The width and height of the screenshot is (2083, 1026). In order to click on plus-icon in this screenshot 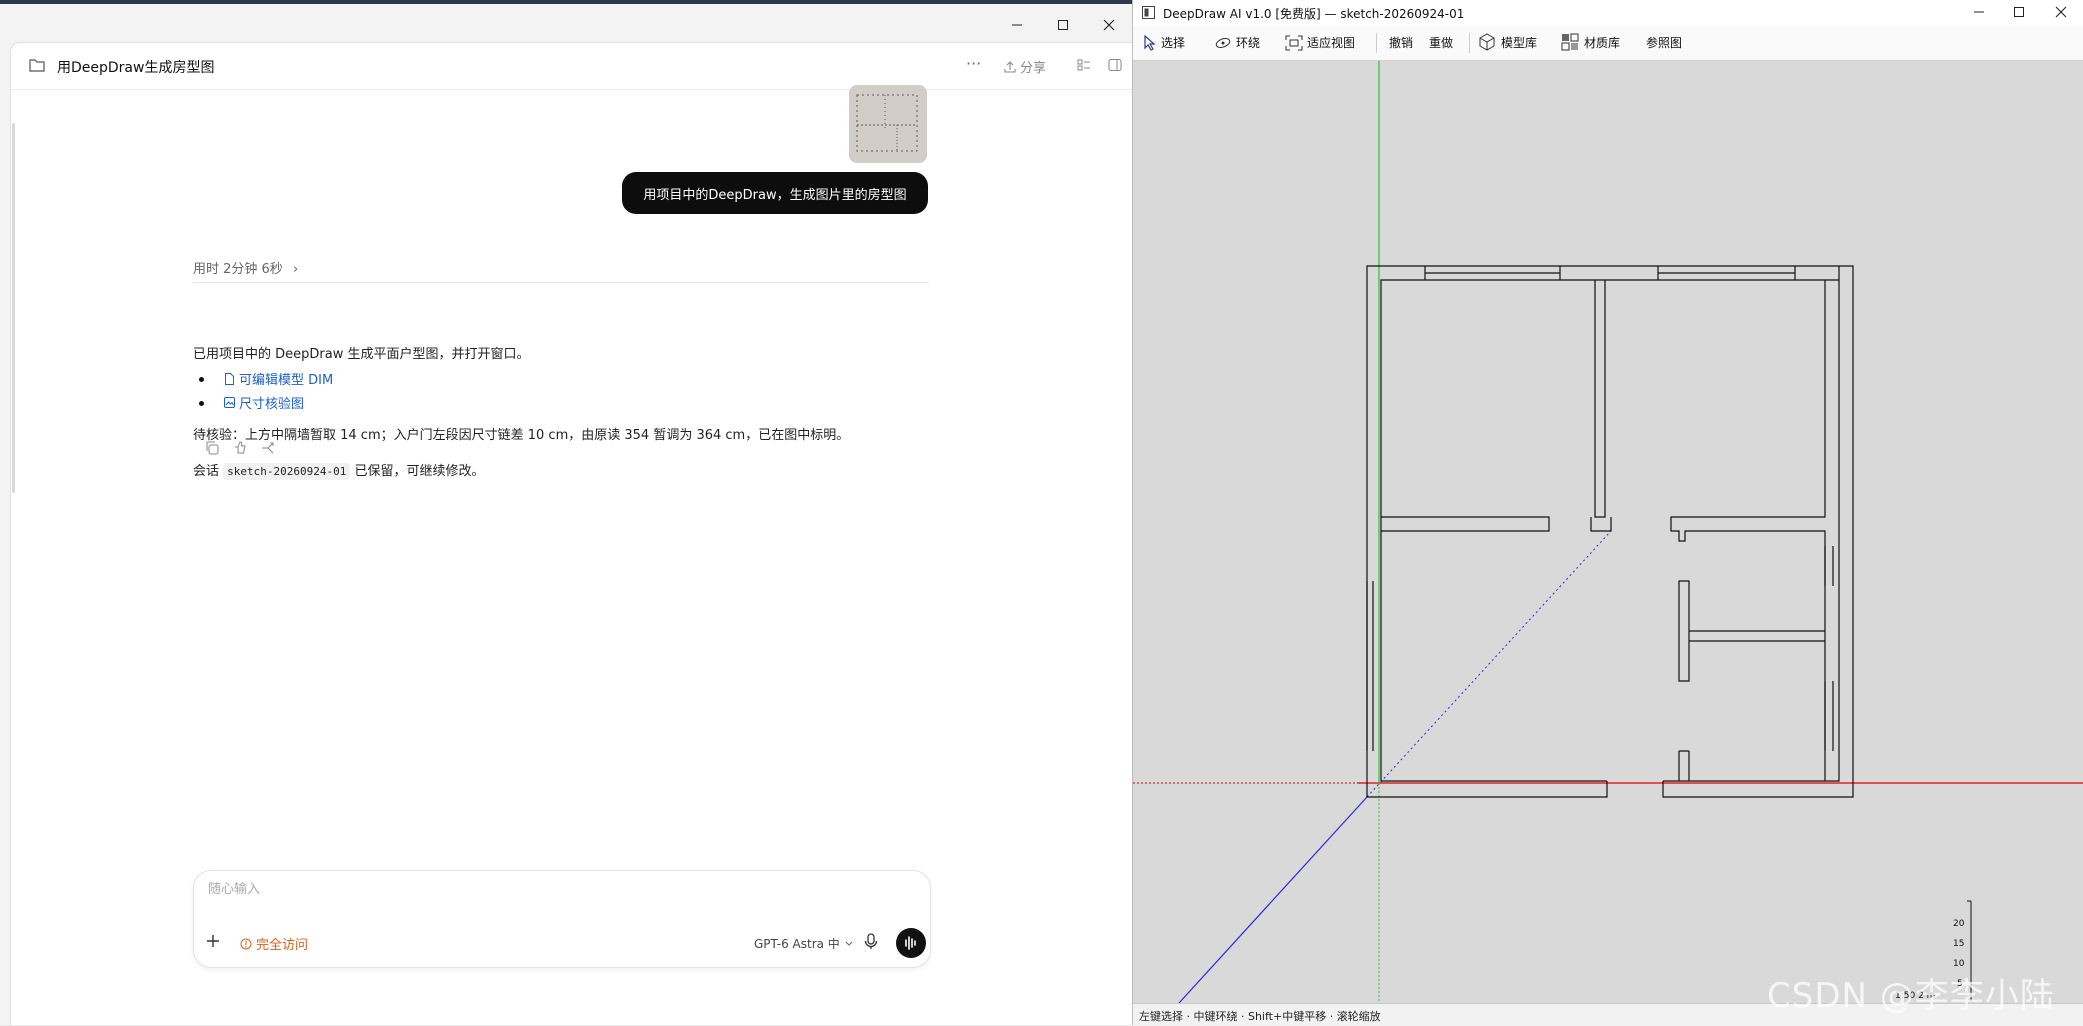, I will do `click(213, 941)`.